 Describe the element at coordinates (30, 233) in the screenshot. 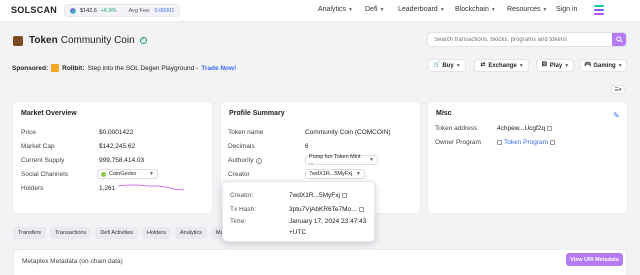

I see `tab-transfers: Transfers` at that location.